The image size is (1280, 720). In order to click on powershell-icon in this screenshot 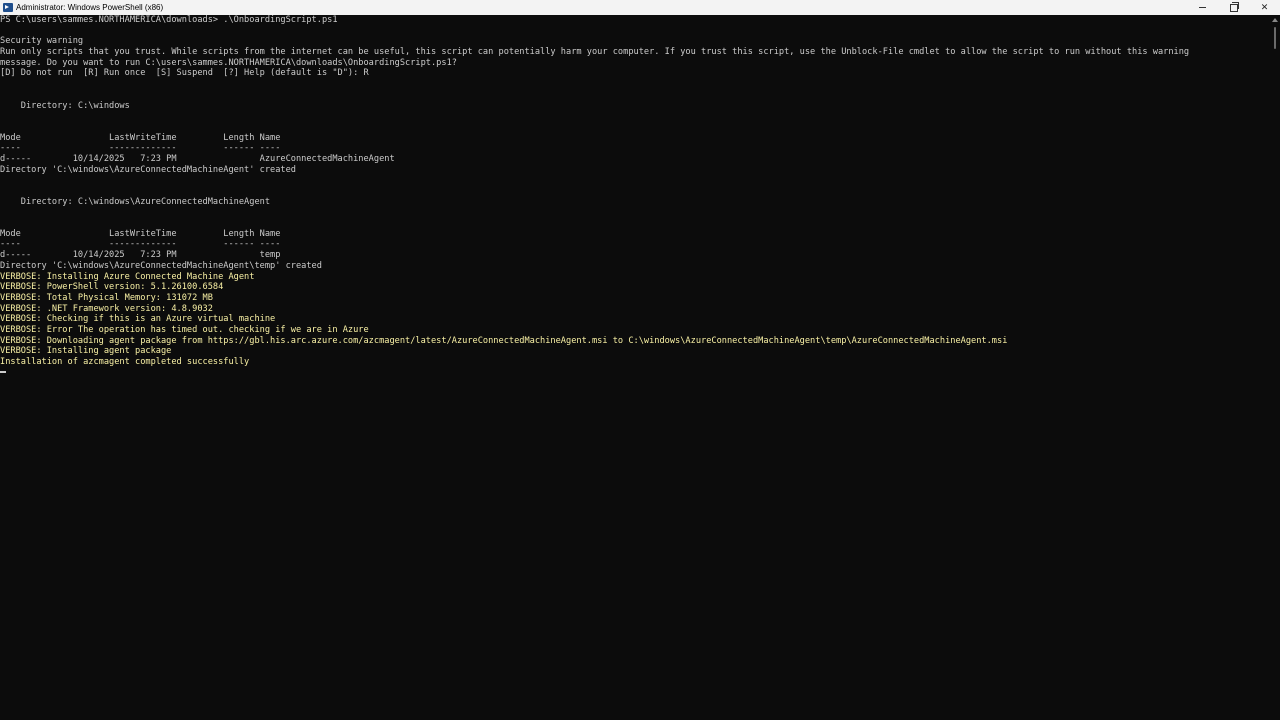, I will do `click(8, 7)`.